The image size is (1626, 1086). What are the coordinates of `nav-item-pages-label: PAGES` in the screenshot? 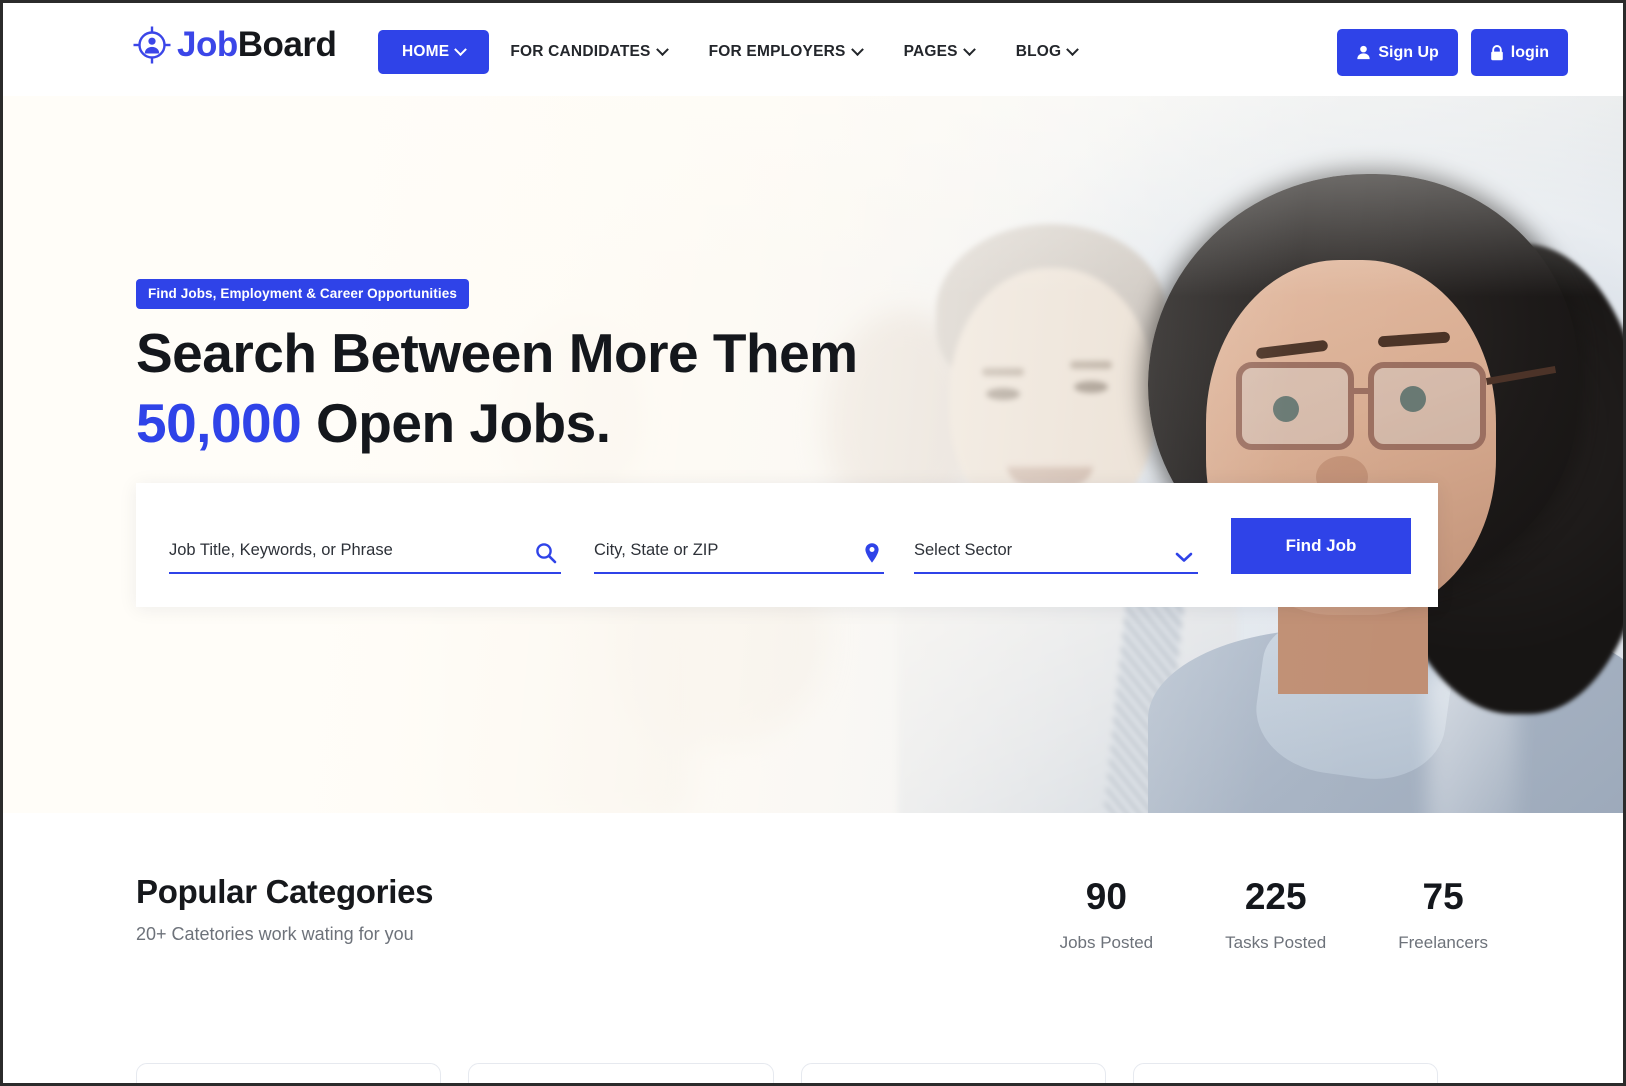 It's located at (930, 51).